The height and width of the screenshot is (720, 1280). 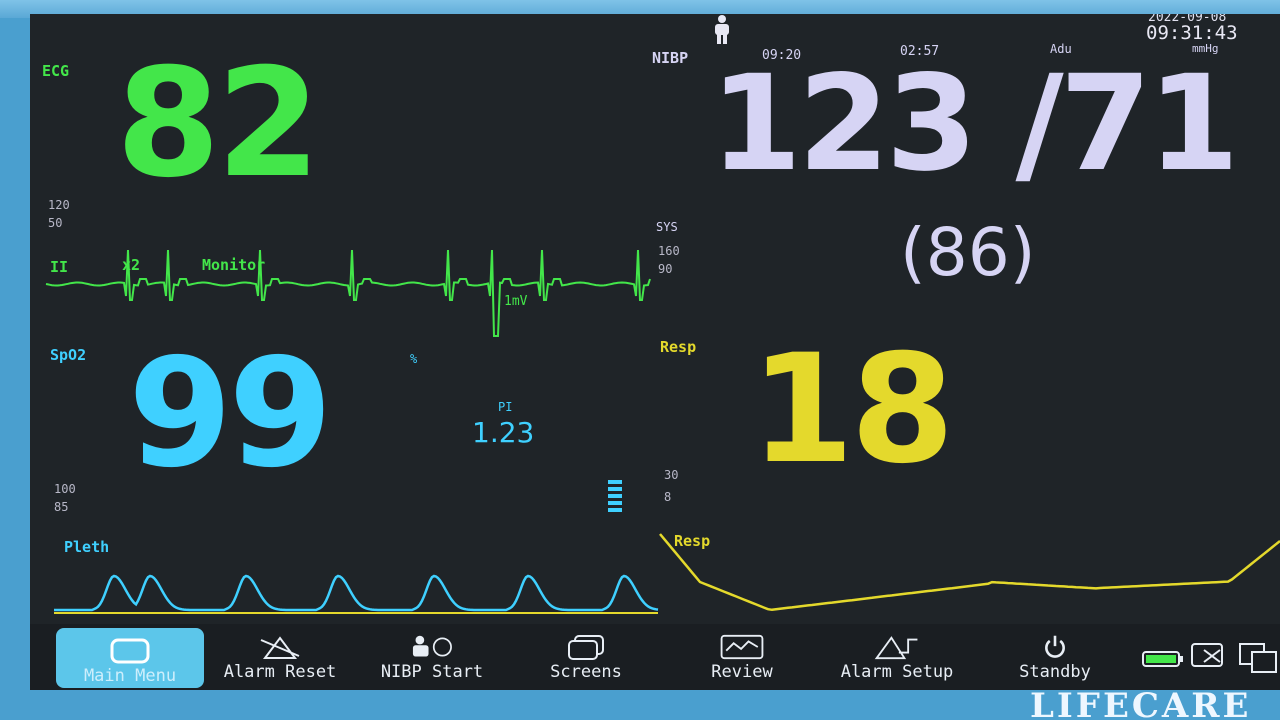 I want to click on nibp-alarm-high: 160, so click(x=669, y=251).